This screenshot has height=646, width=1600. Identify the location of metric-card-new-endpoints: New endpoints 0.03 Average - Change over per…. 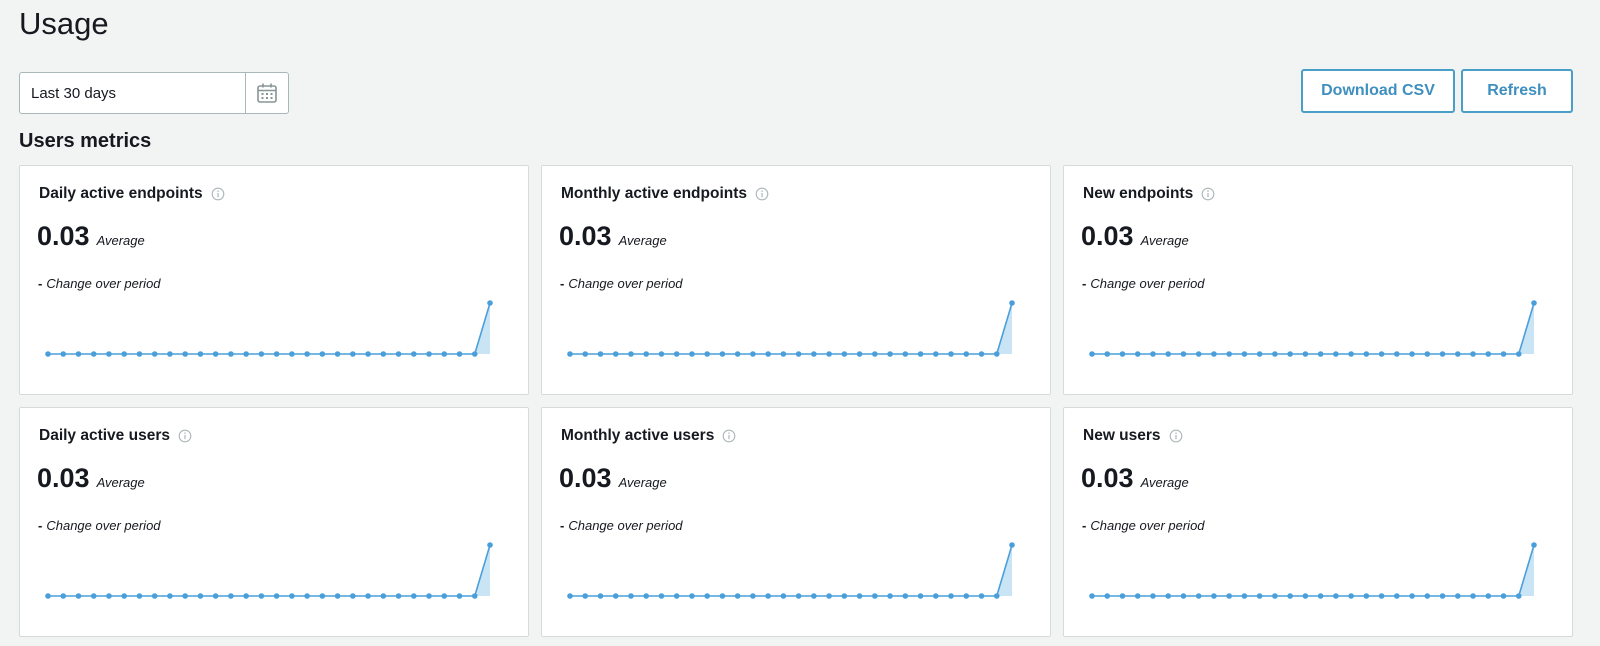
(1318, 280).